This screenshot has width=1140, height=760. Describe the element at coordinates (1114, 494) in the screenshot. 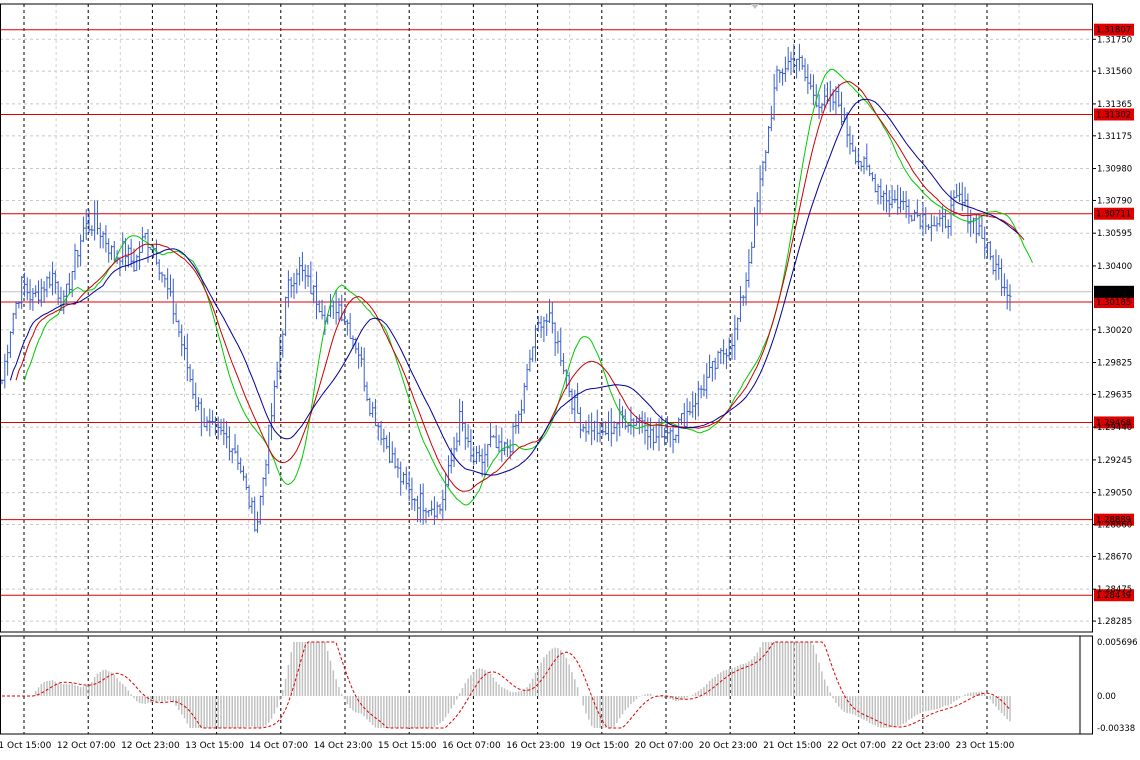

I see `price-tick-label: 1.29050` at that location.